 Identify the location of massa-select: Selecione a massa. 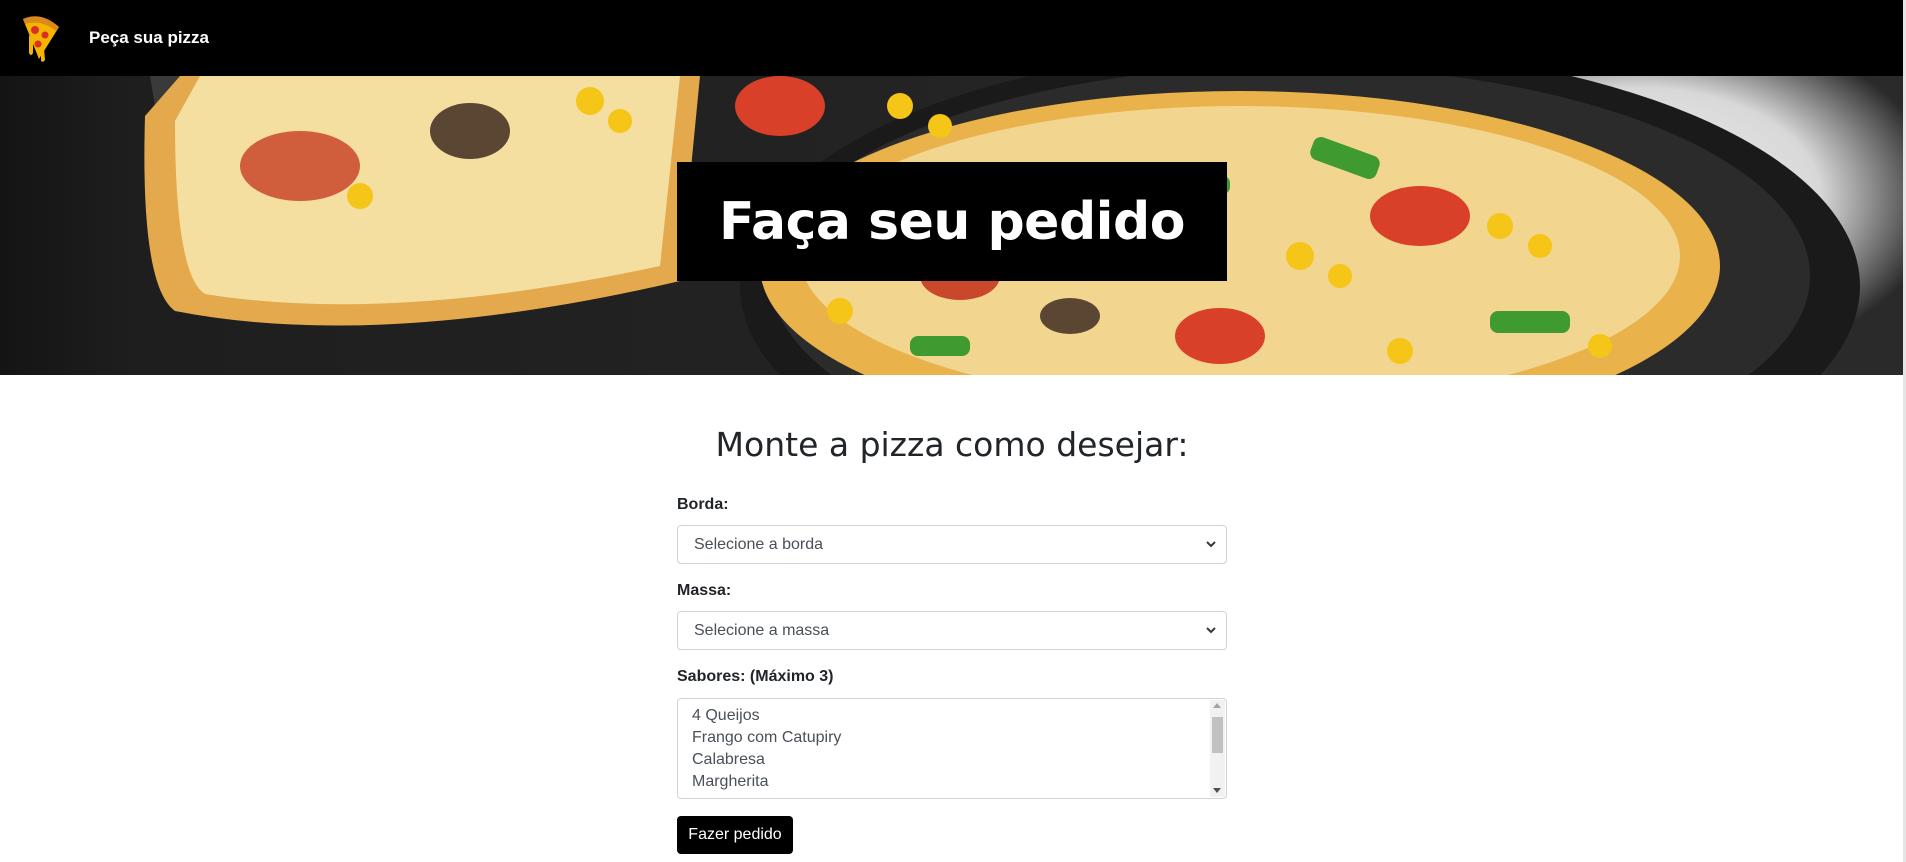
(952, 630).